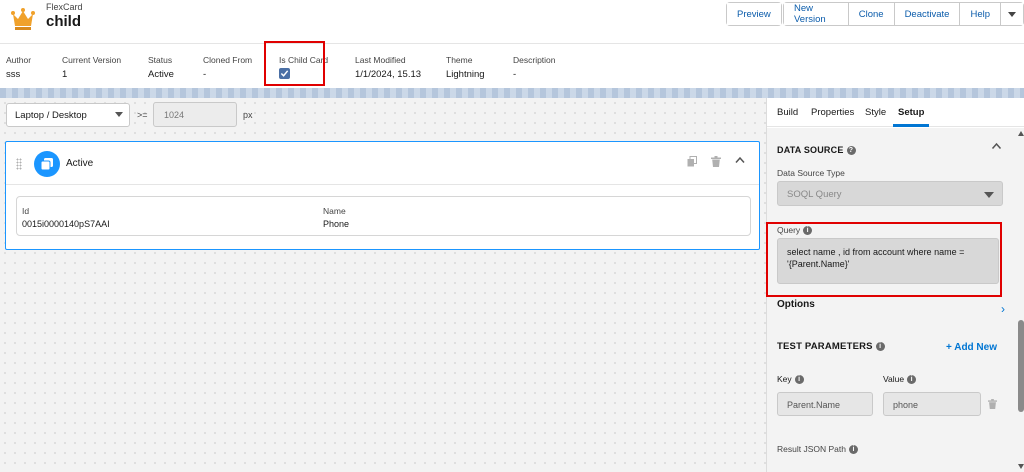 This screenshot has height=472, width=1024. I want to click on preview-button-group: Preview, so click(754, 14).